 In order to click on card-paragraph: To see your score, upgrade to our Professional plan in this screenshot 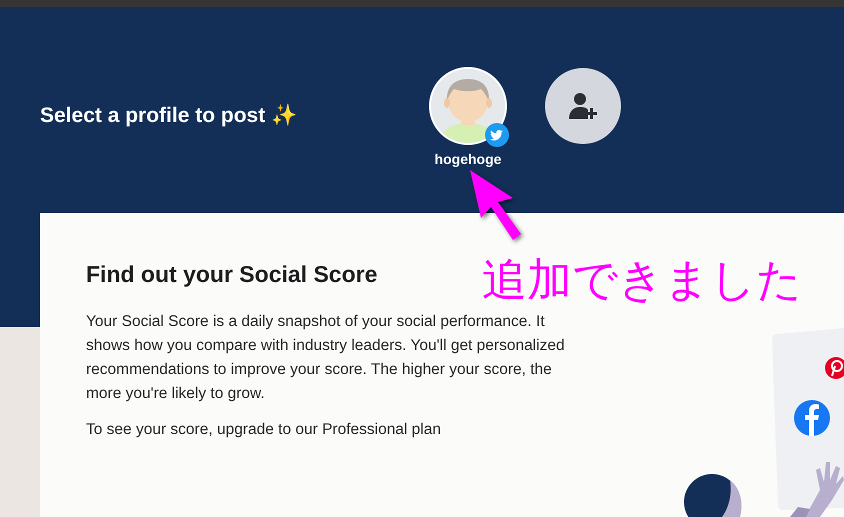, I will do `click(264, 430)`.